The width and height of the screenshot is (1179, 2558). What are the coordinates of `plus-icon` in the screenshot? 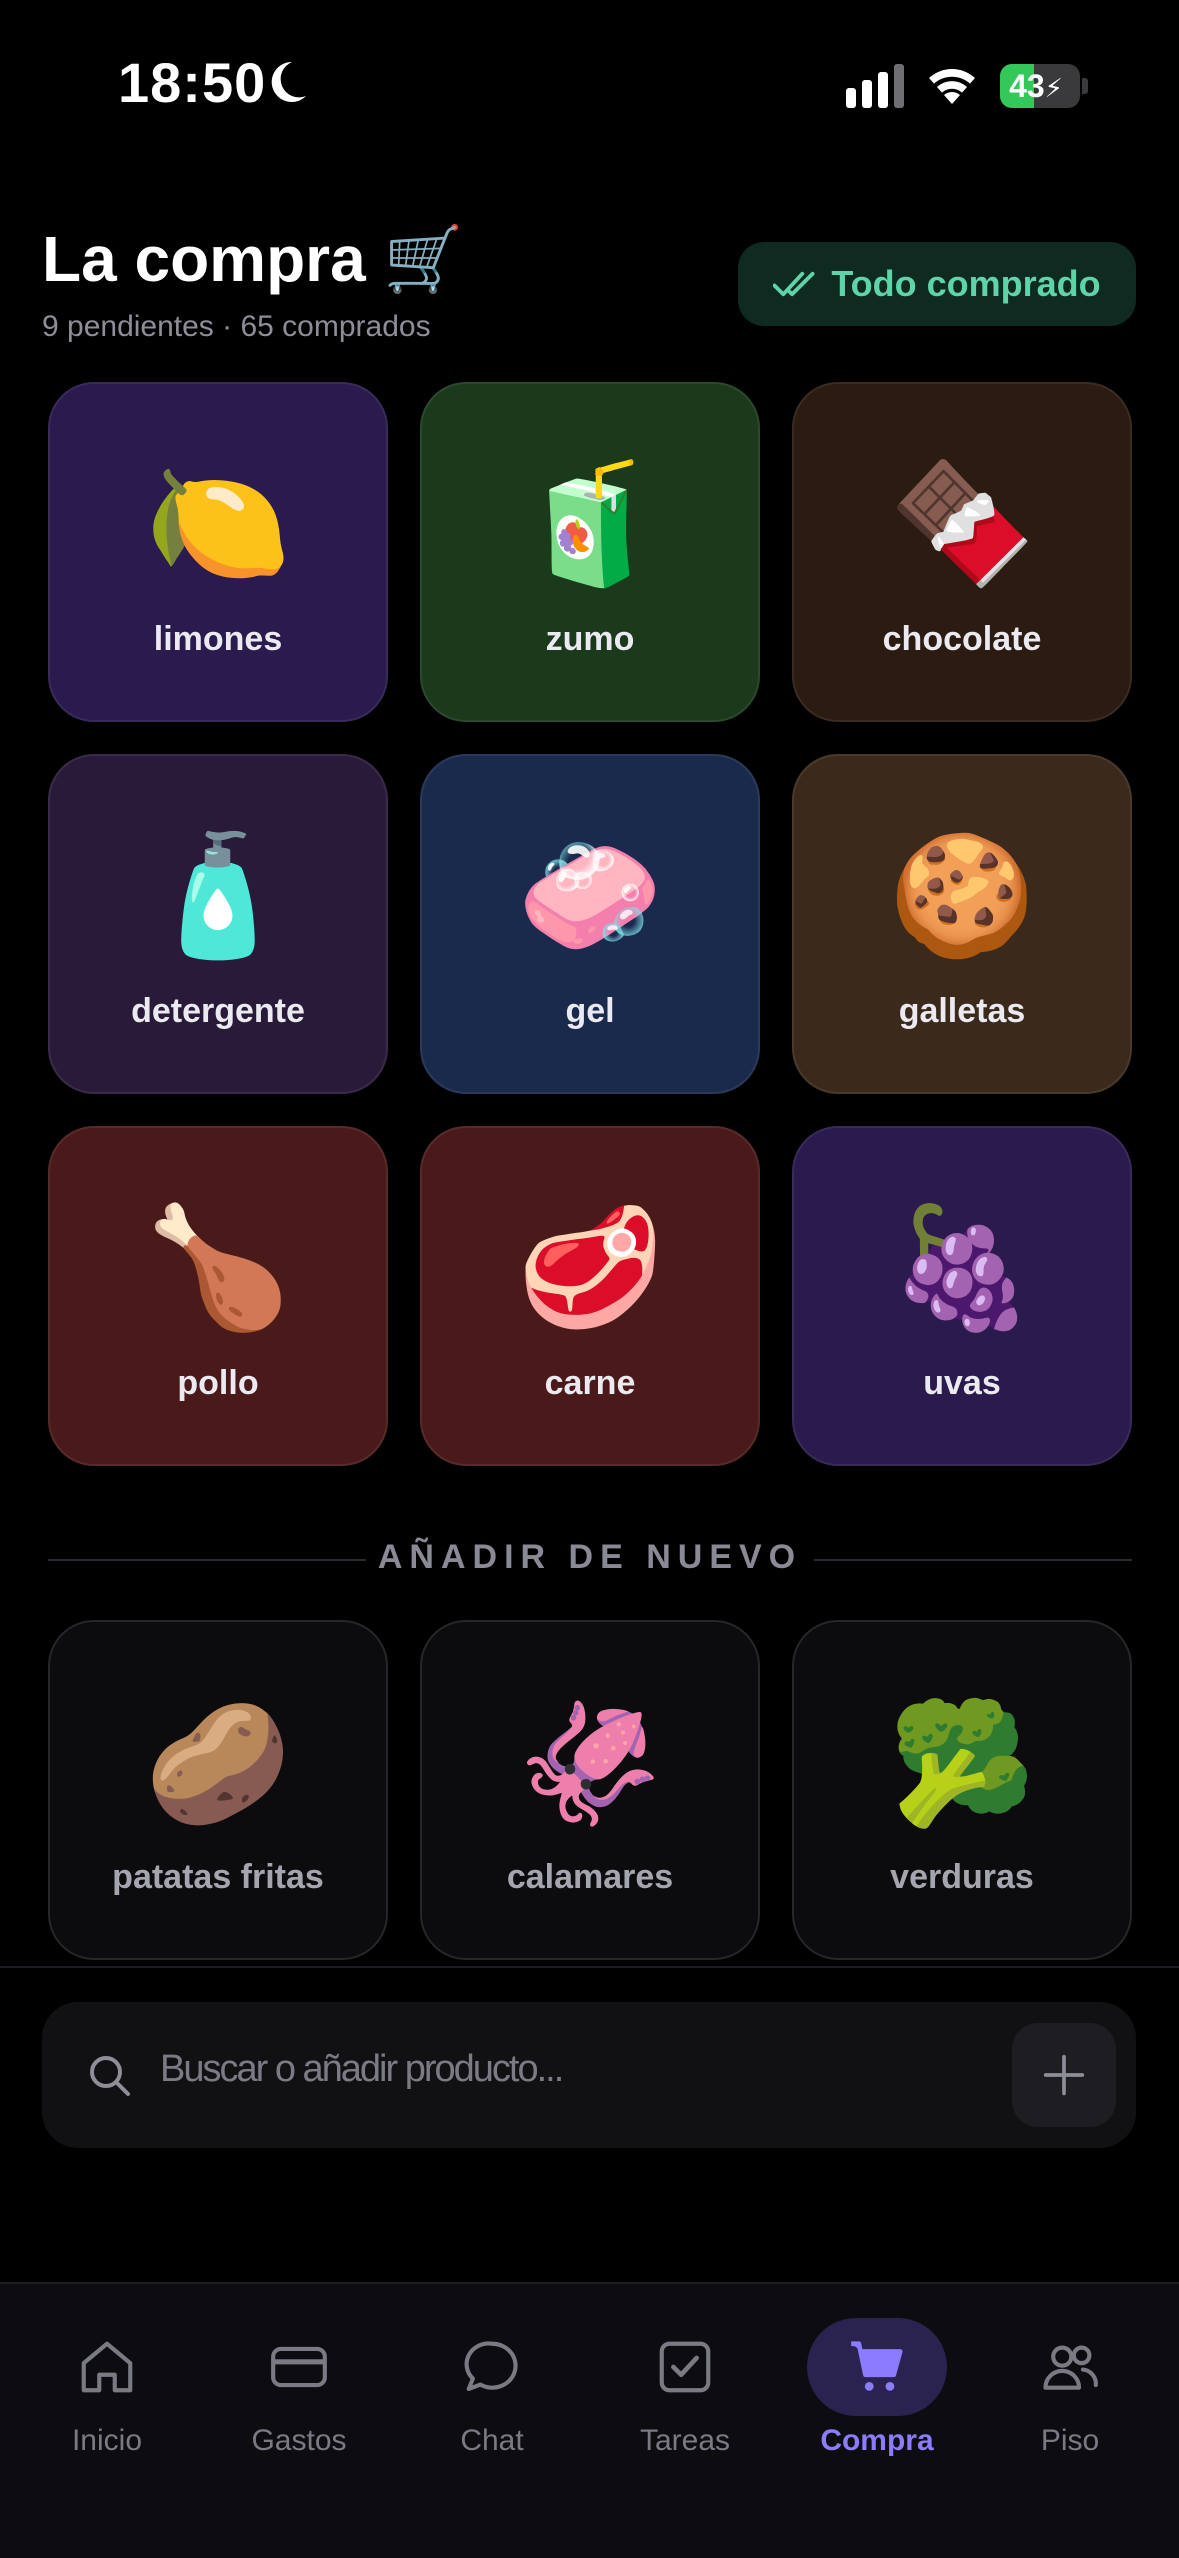 It's located at (1064, 2075).